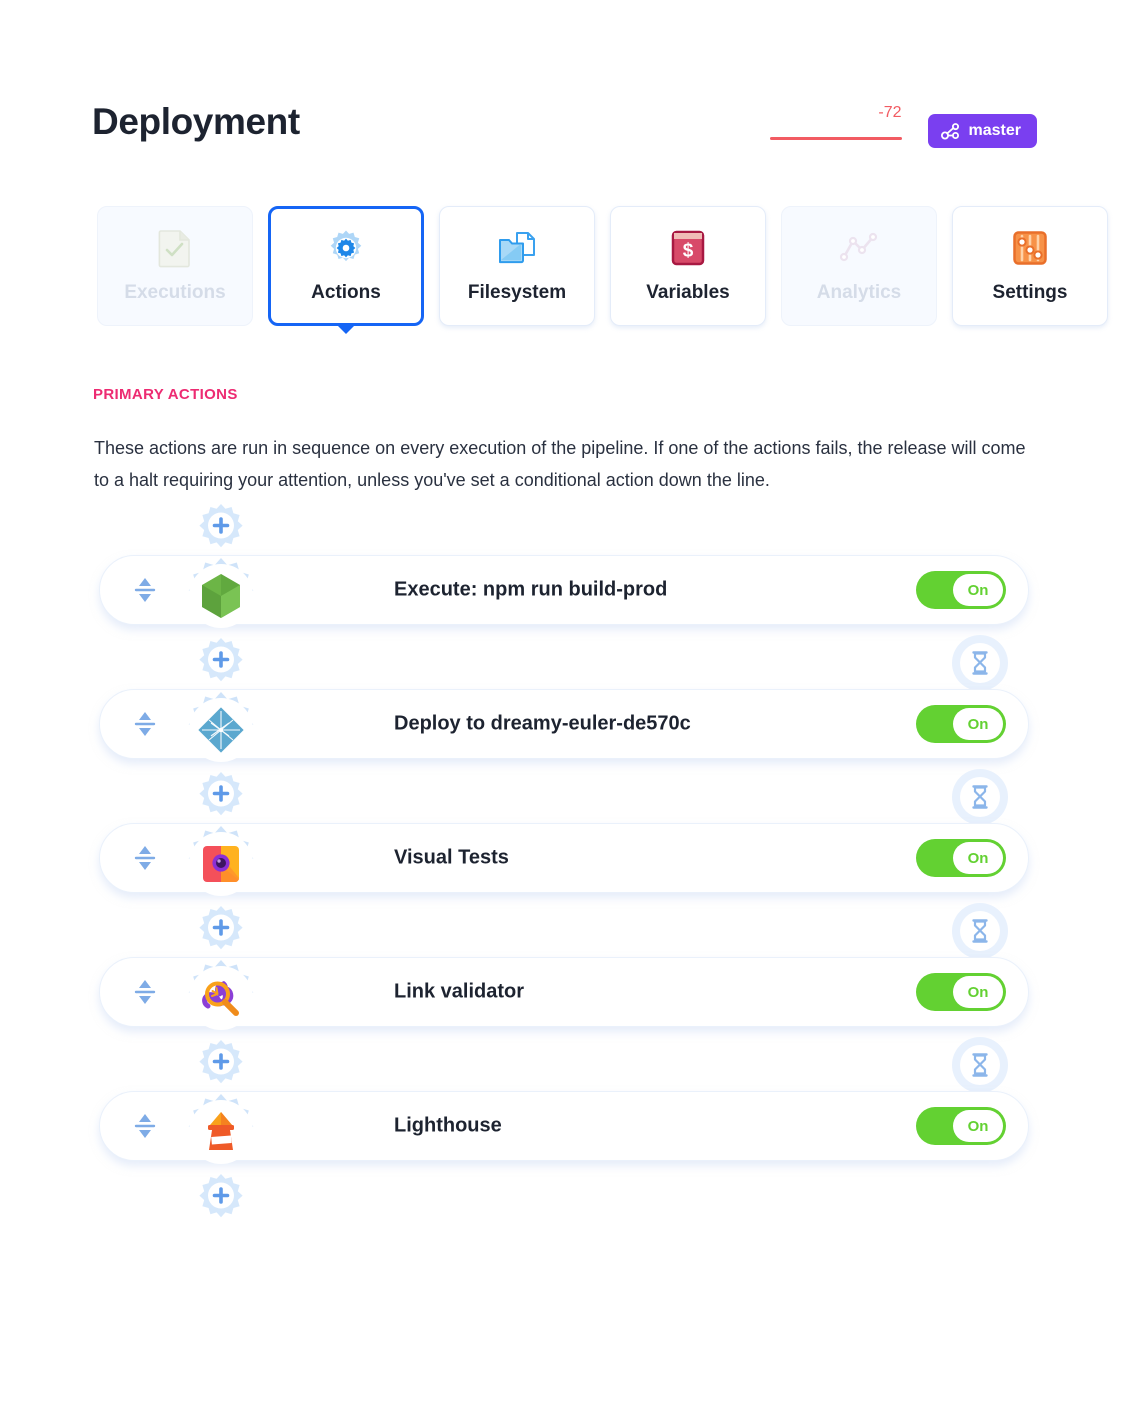  I want to click on tab-actions: Actions, so click(346, 266).